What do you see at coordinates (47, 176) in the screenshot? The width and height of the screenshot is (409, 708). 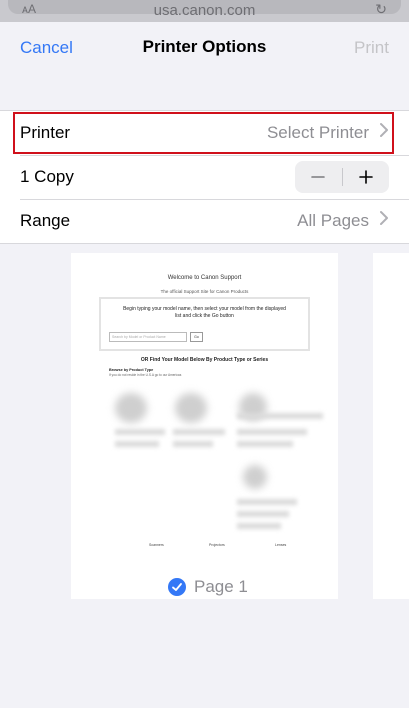 I see `copies-label: 1 Copy` at bounding box center [47, 176].